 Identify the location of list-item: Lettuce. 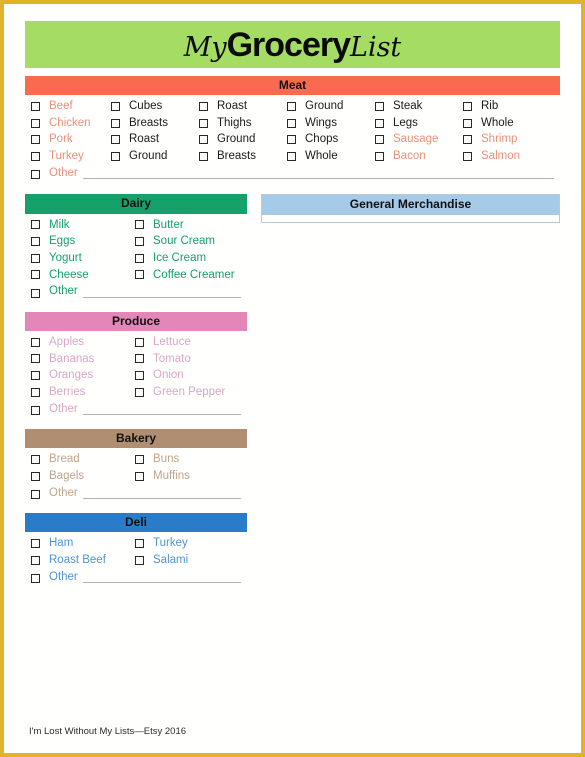
(187, 342).